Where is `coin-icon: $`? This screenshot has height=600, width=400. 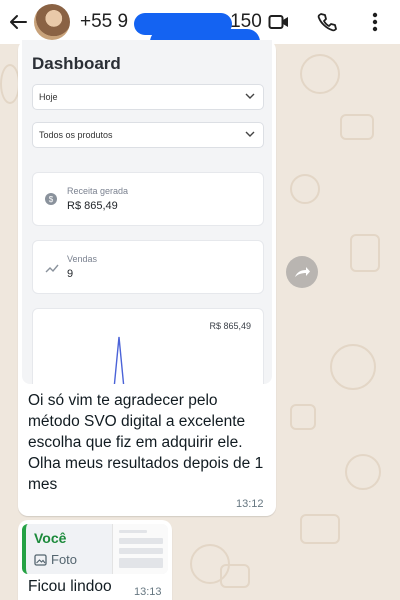 coin-icon: $ is located at coordinates (51, 199).